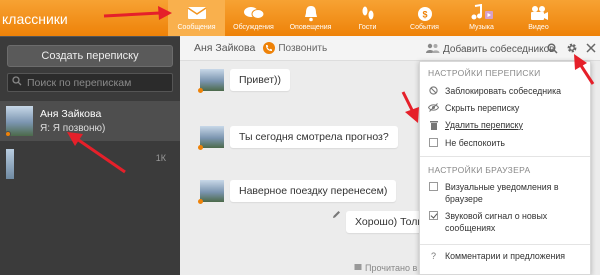 This screenshot has height=275, width=600. I want to click on message-row: Привет)), so click(244, 81).